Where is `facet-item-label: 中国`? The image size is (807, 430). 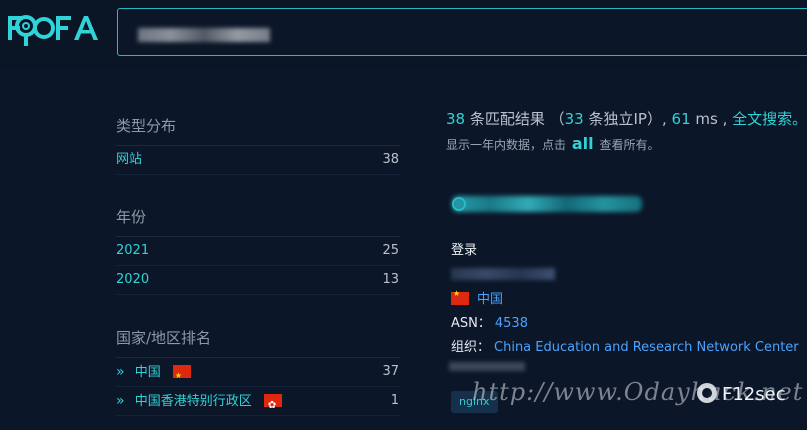 facet-item-label: 中国 is located at coordinates (148, 372).